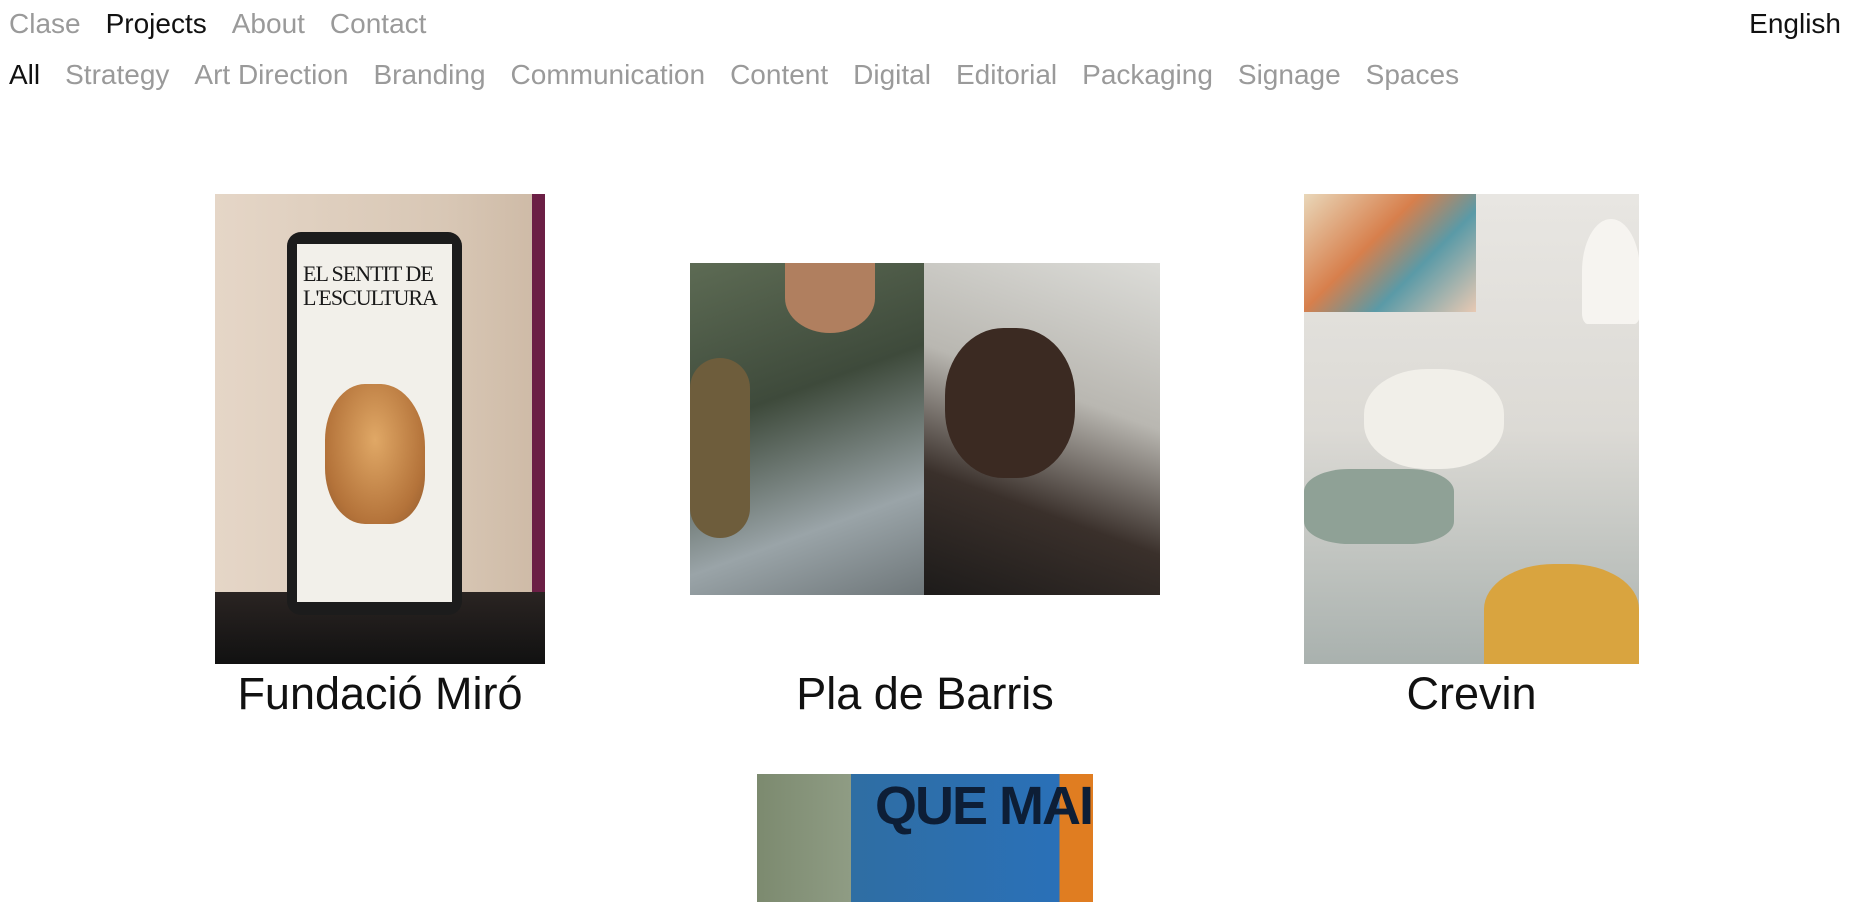  I want to click on floor-cushion, so click(1379, 506).